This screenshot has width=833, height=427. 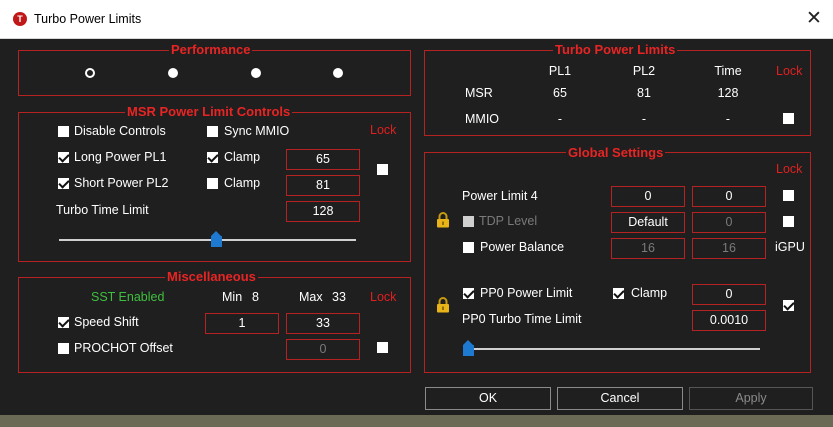 What do you see at coordinates (212, 183) in the screenshot?
I see `pl2-clamp-checkbox` at bounding box center [212, 183].